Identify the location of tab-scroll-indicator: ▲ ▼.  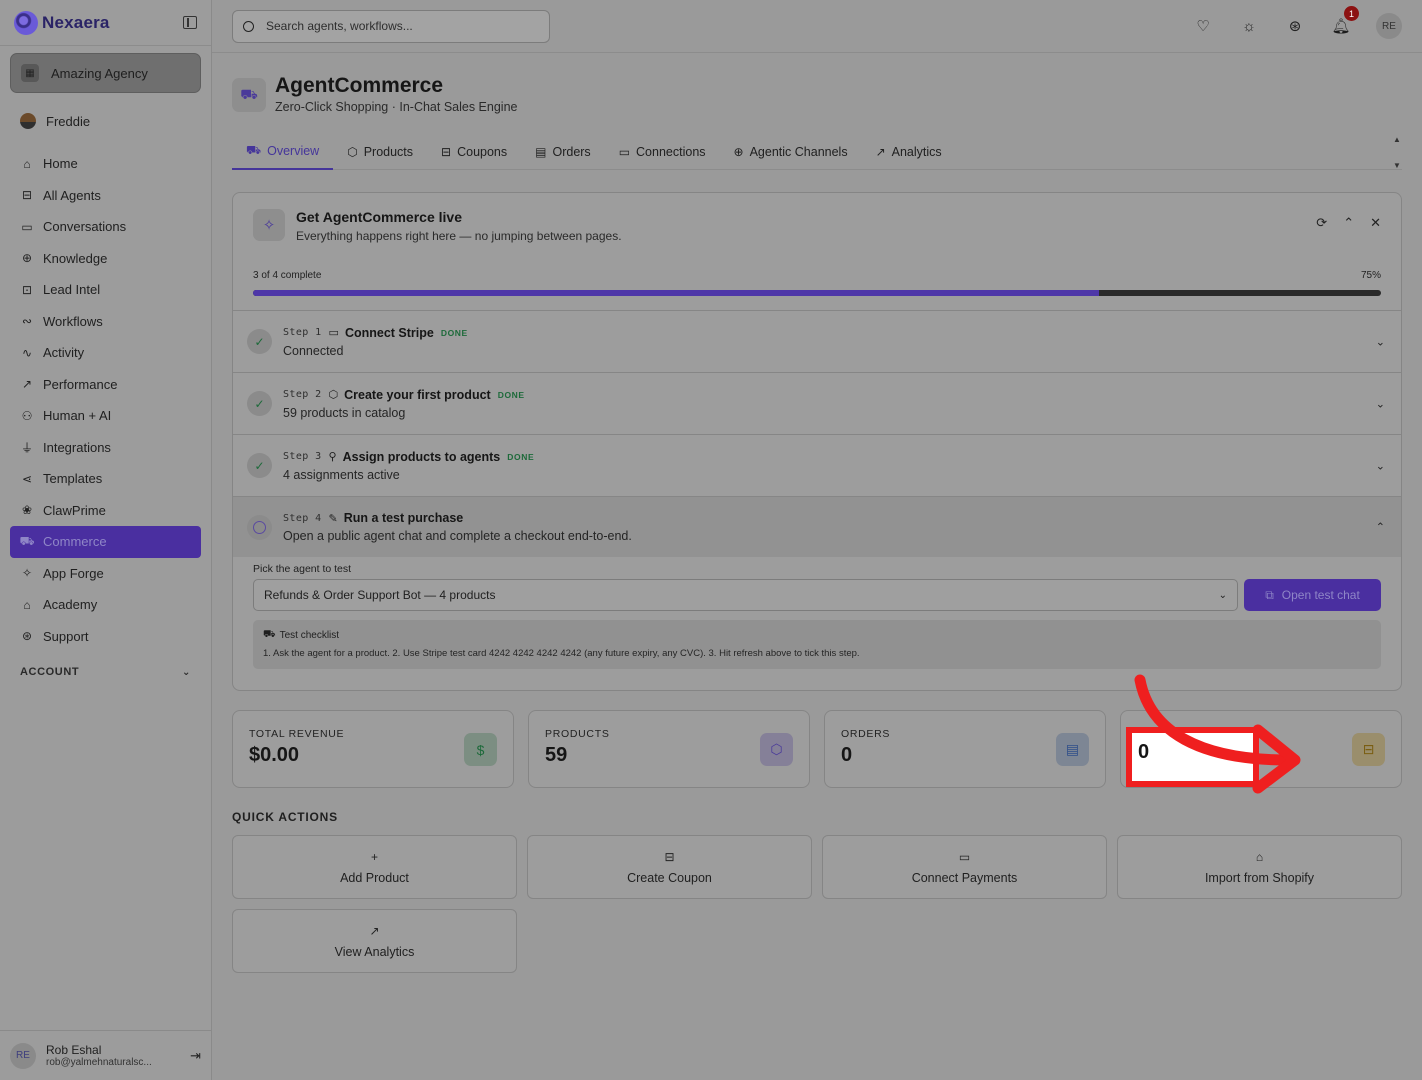
(1397, 152).